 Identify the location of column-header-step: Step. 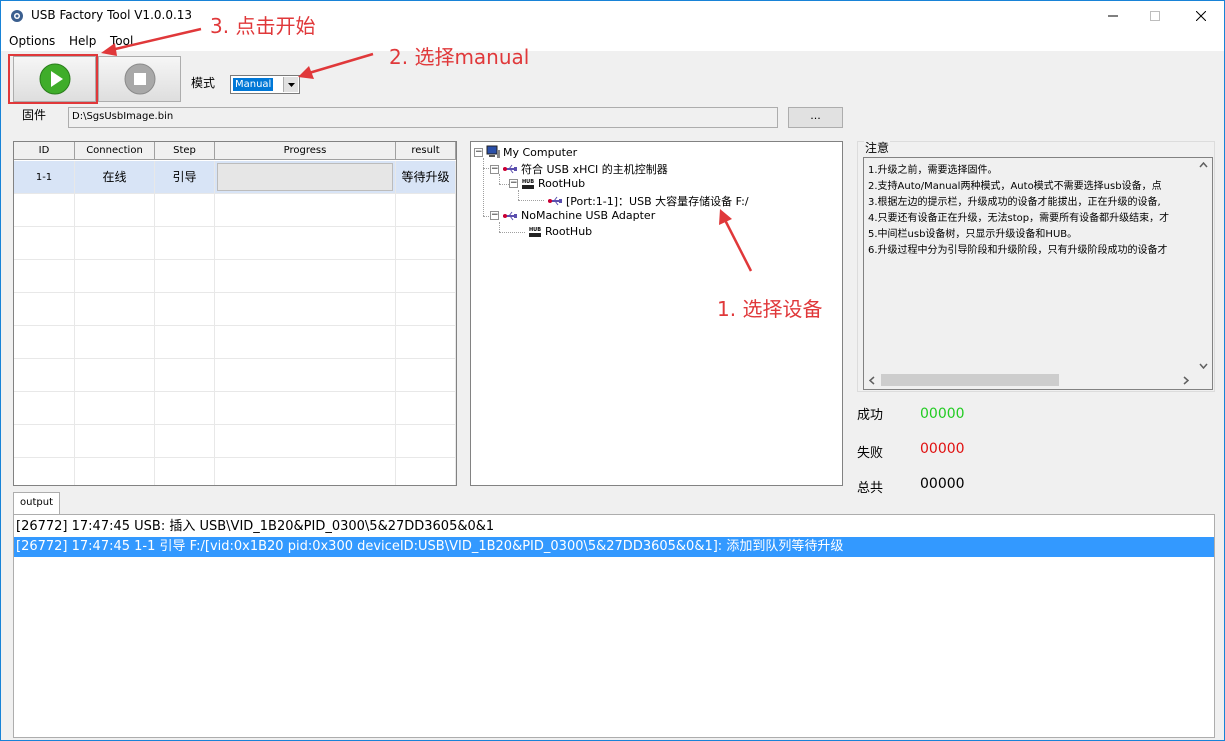
(185, 151).